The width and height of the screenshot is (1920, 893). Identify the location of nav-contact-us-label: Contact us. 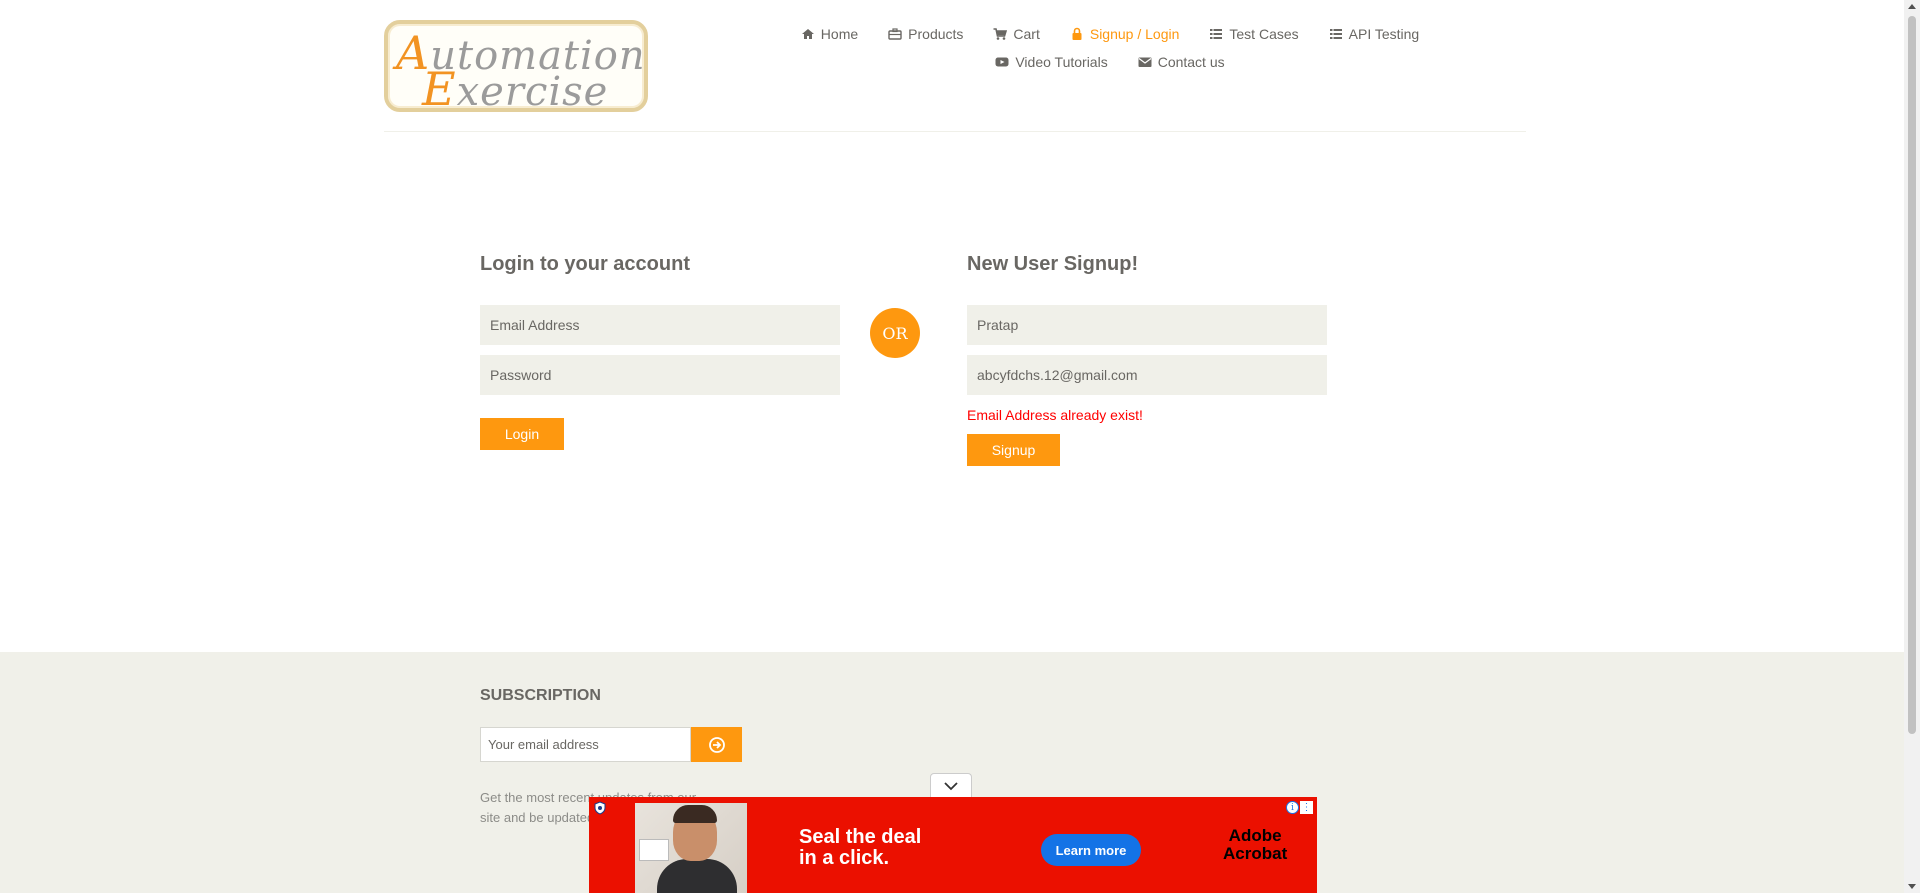
(1191, 62).